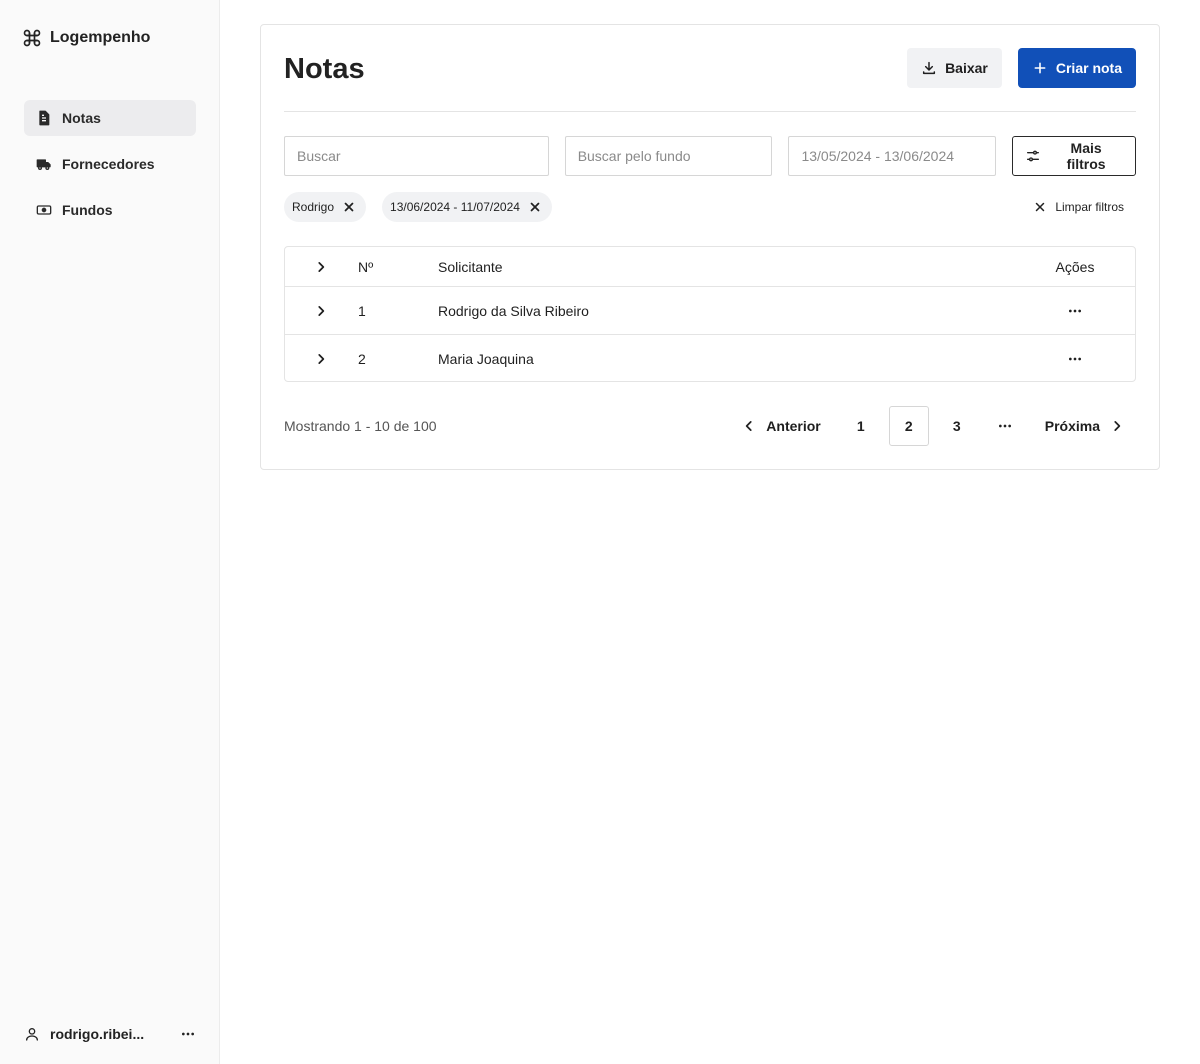  Describe the element at coordinates (1075, 266) in the screenshot. I see `column-header-actions: Ações` at that location.